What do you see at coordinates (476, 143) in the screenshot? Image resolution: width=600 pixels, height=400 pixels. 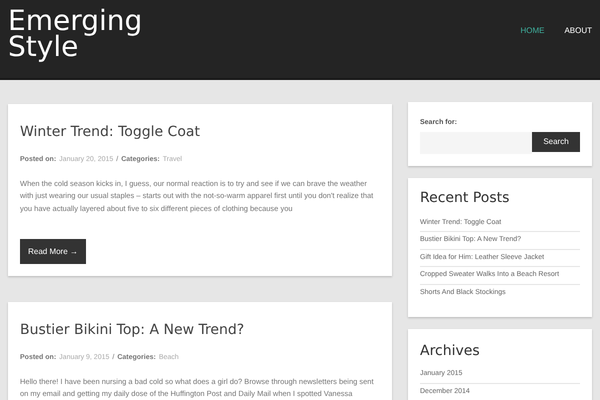 I see `search-field` at bounding box center [476, 143].